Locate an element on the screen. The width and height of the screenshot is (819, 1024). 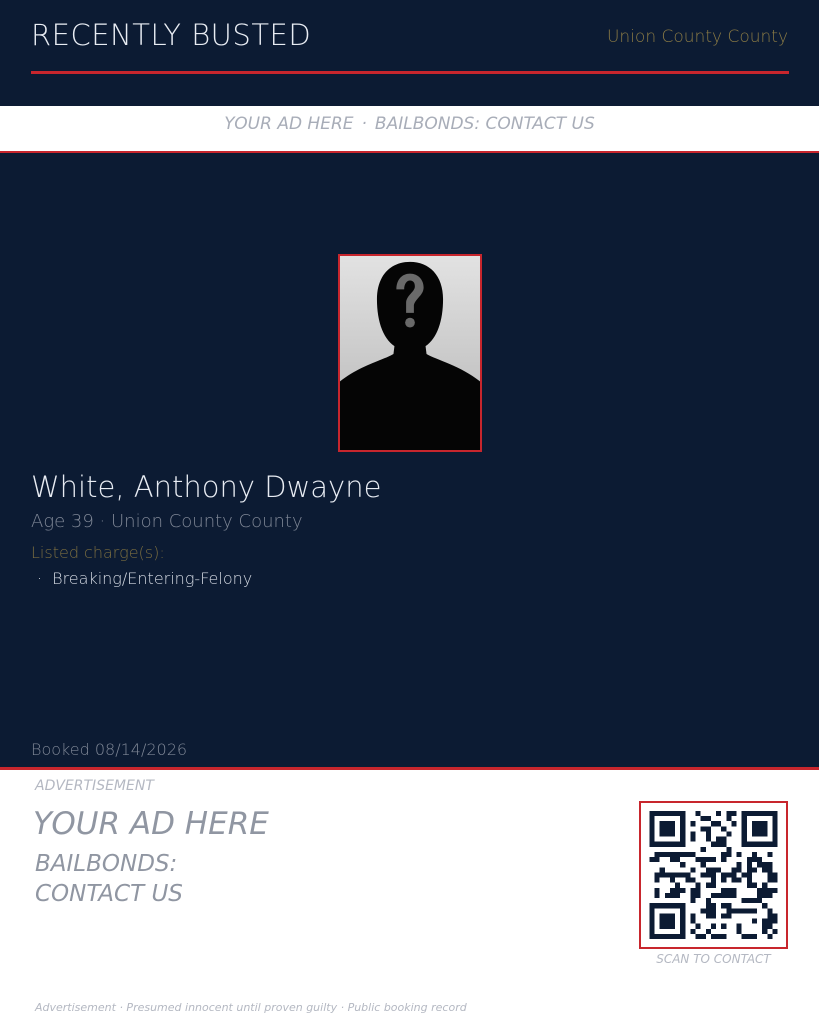
top-ad-banner: YOUR AD HERE · BAILBONDS: CONTACT US is located at coordinates (409, 128).